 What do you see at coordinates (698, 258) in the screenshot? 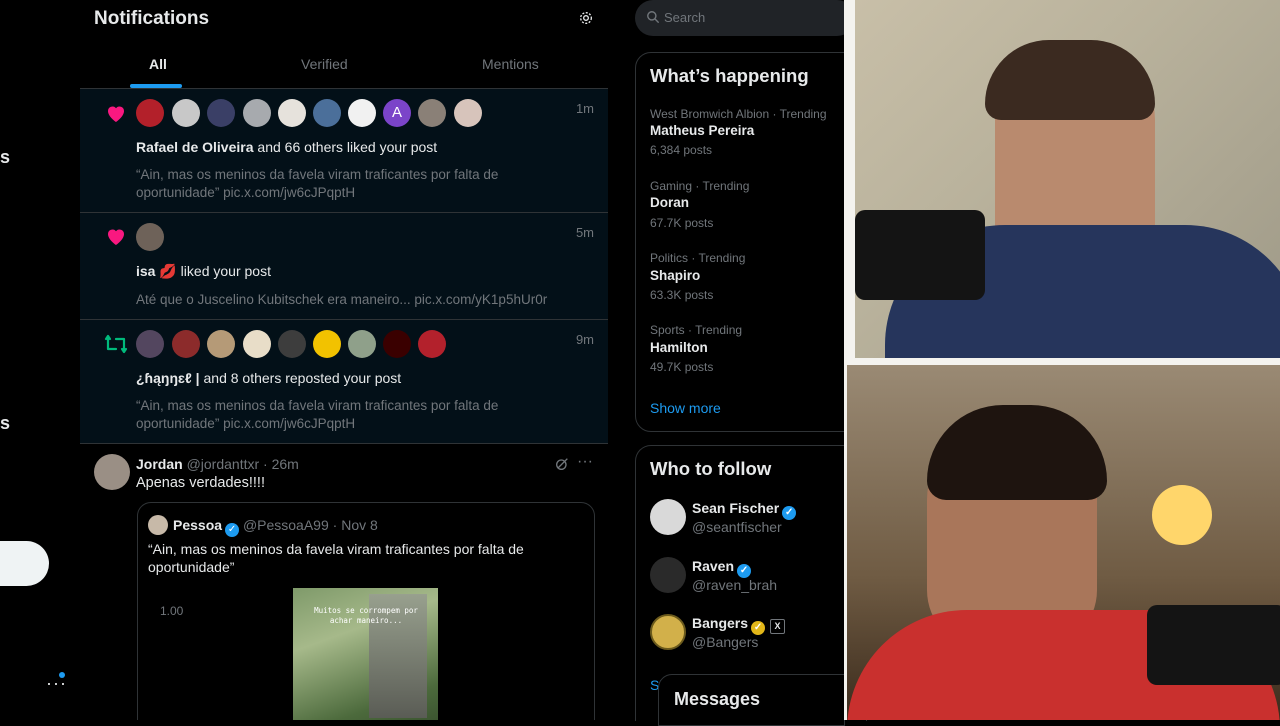
I see `trend-meta: Politics · Trending` at bounding box center [698, 258].